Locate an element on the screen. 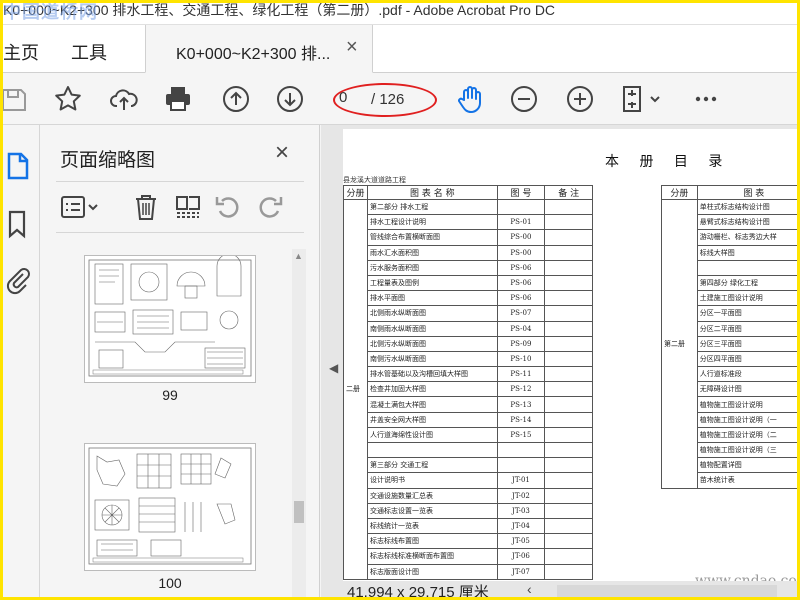 The width and height of the screenshot is (800, 600). zoom-out-icon is located at coordinates (524, 99).